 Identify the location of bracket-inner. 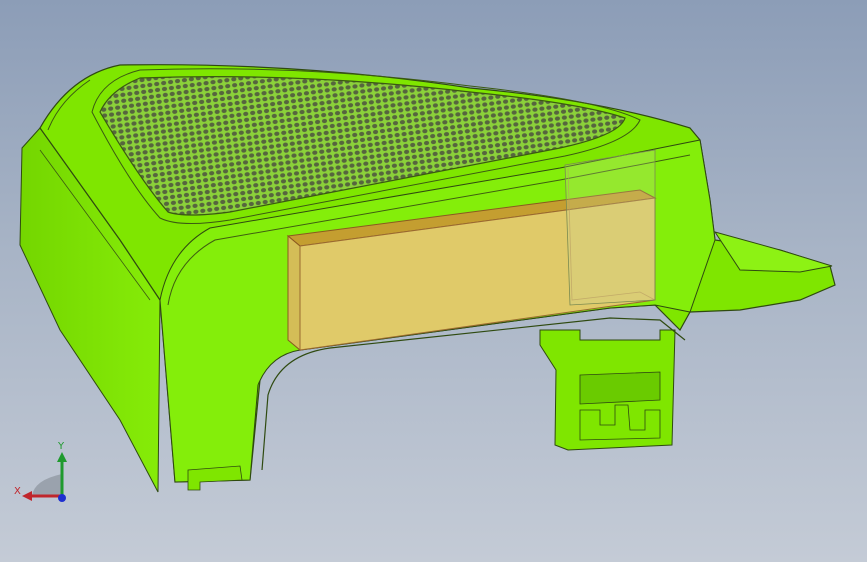
(620, 388).